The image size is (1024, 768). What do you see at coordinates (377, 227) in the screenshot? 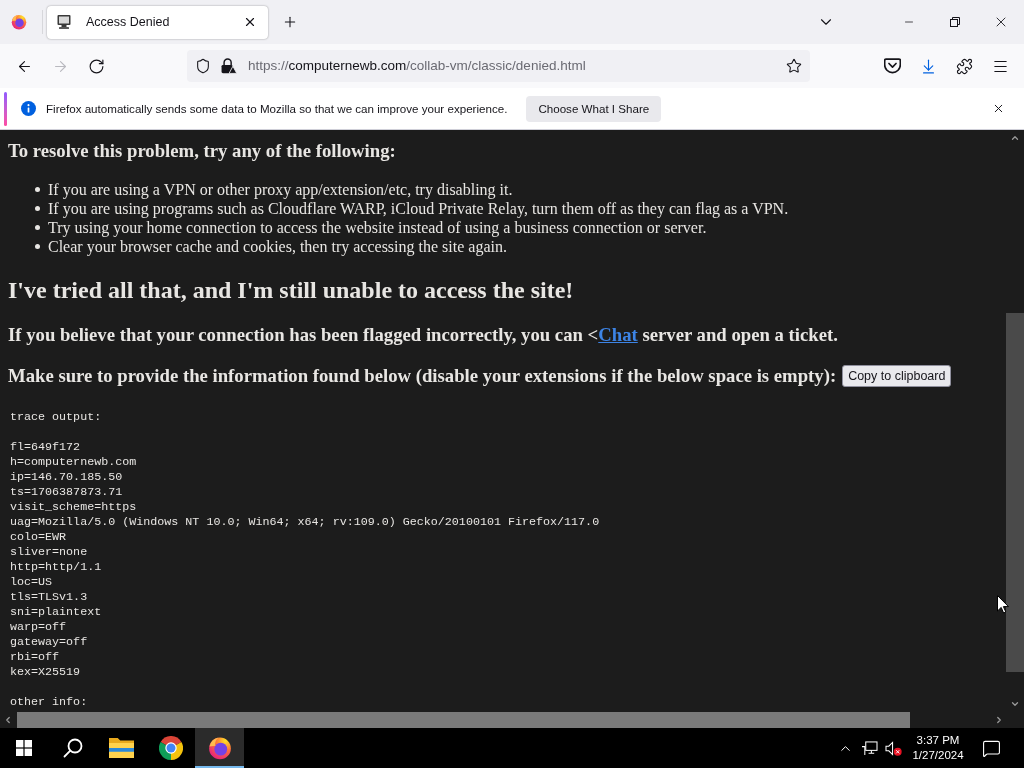
I see `tip-text: Try using your home connection to access the website instead of using a business connection or server.` at bounding box center [377, 227].